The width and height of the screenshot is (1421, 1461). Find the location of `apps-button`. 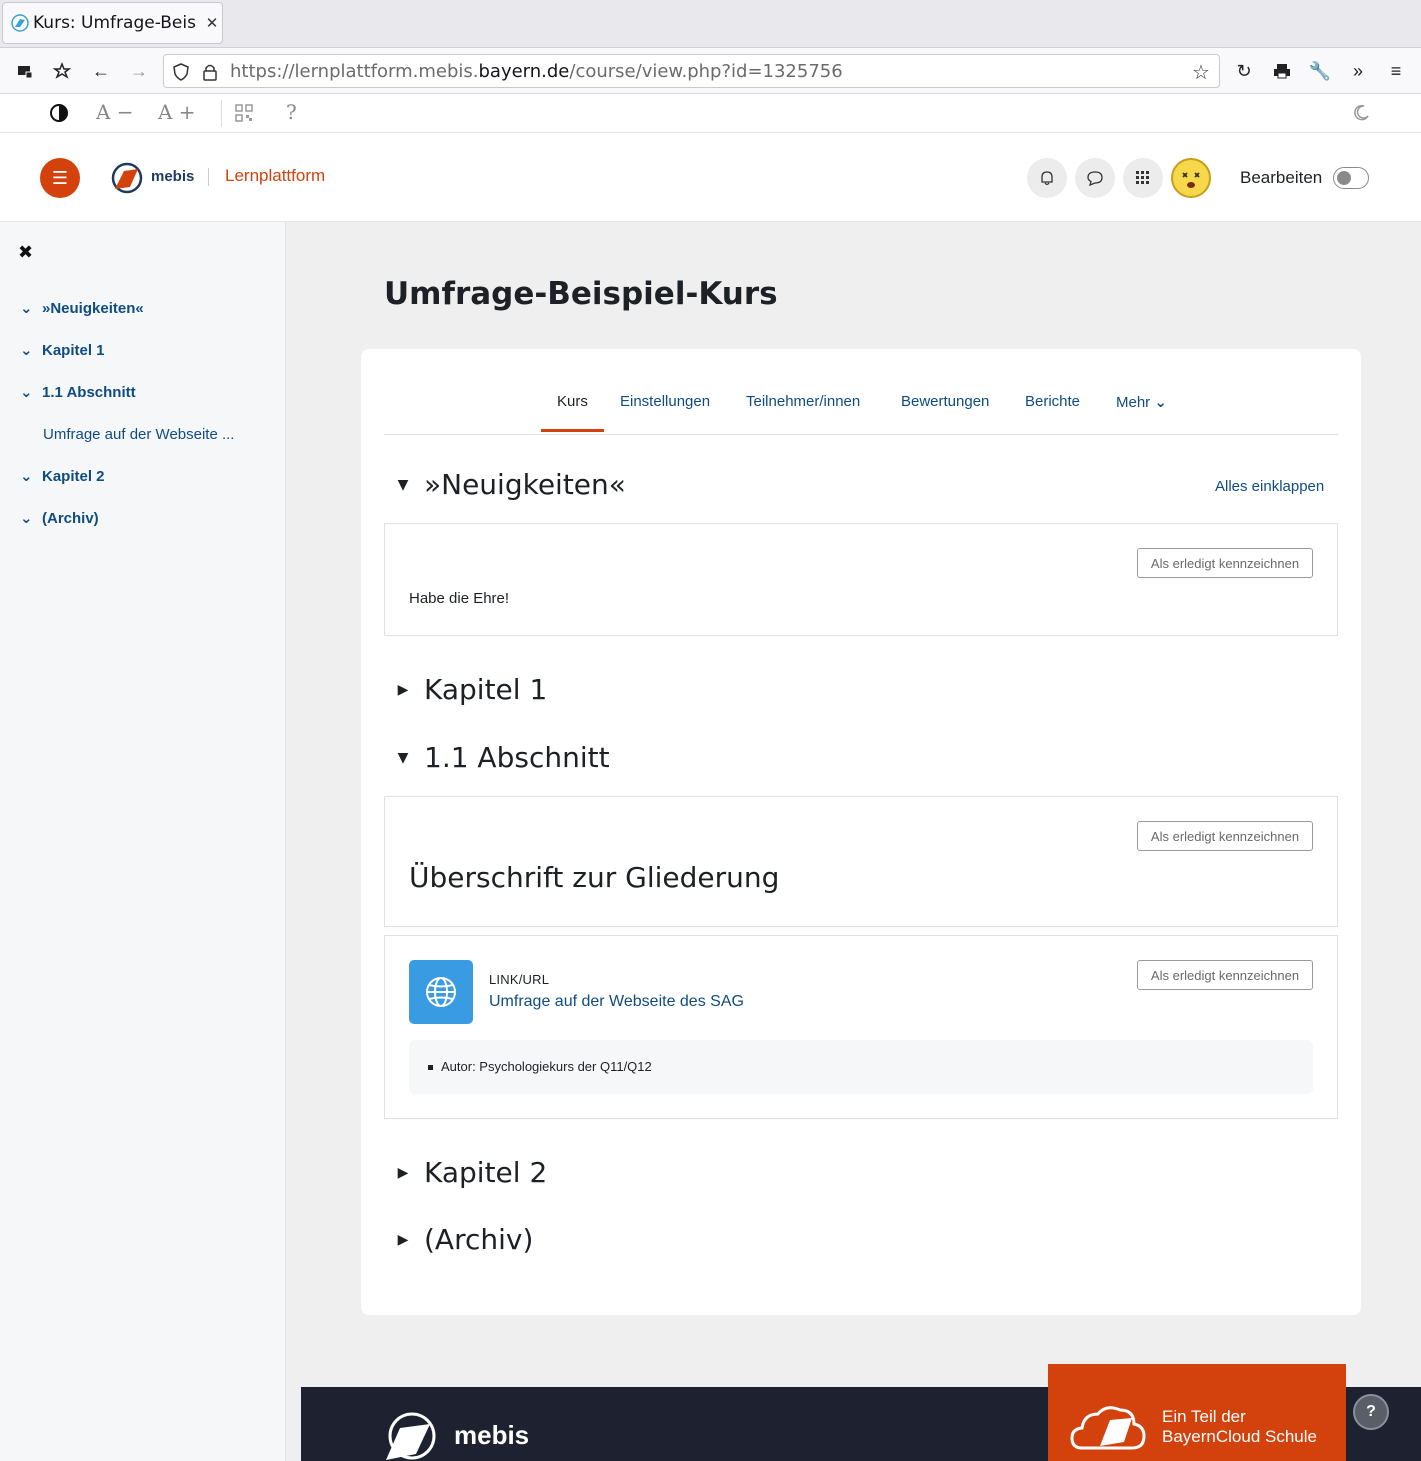

apps-button is located at coordinates (1143, 178).